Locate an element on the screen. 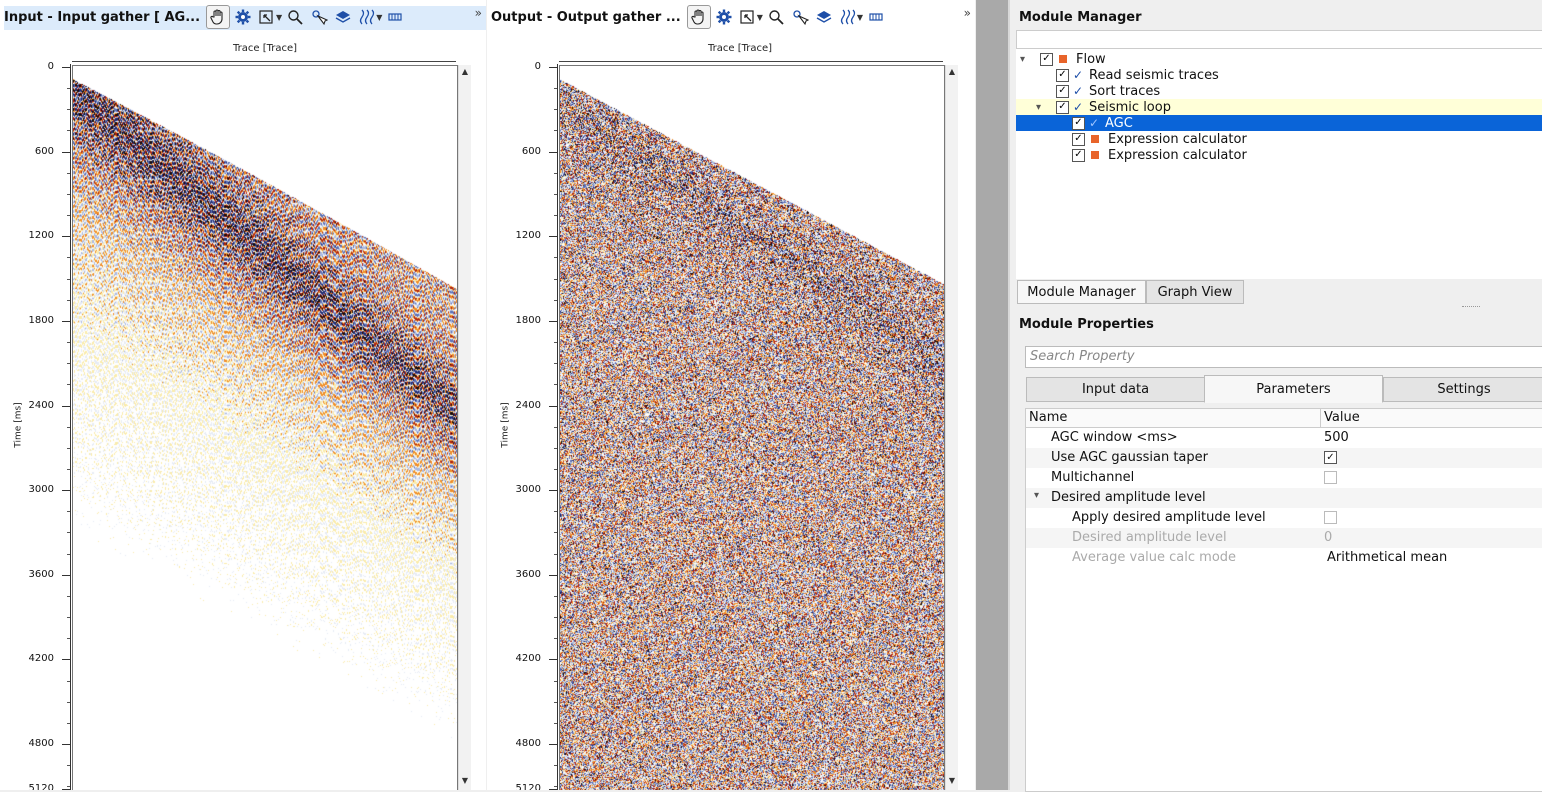 The width and height of the screenshot is (1542, 792). output-viewer-toolbar: Output - Output gather ... ▼ ▼ is located at coordinates (731, 17).